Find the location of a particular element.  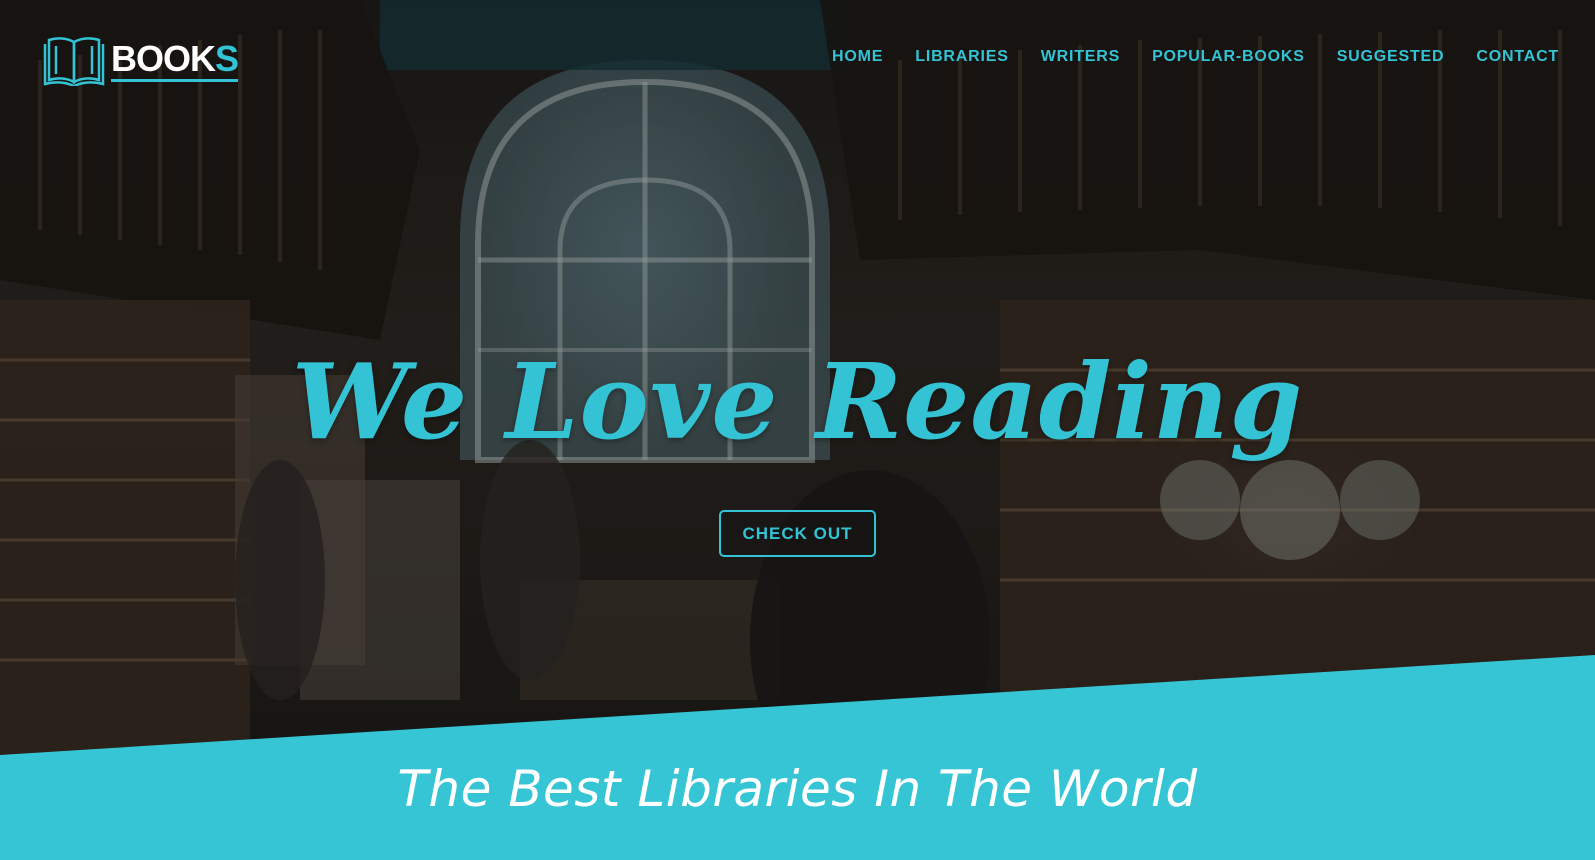

open-book-icon is located at coordinates (74, 61).